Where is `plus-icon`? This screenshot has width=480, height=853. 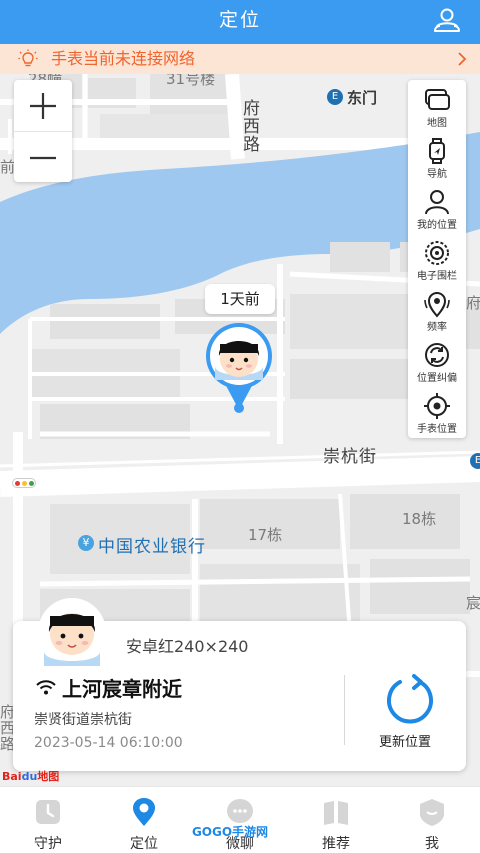
plus-icon is located at coordinates (43, 106).